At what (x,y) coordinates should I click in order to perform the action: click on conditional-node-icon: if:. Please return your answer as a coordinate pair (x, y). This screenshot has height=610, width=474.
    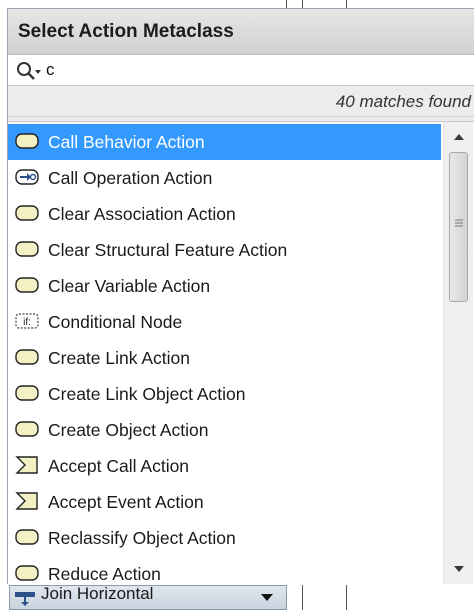
    Looking at the image, I should click on (27, 321).